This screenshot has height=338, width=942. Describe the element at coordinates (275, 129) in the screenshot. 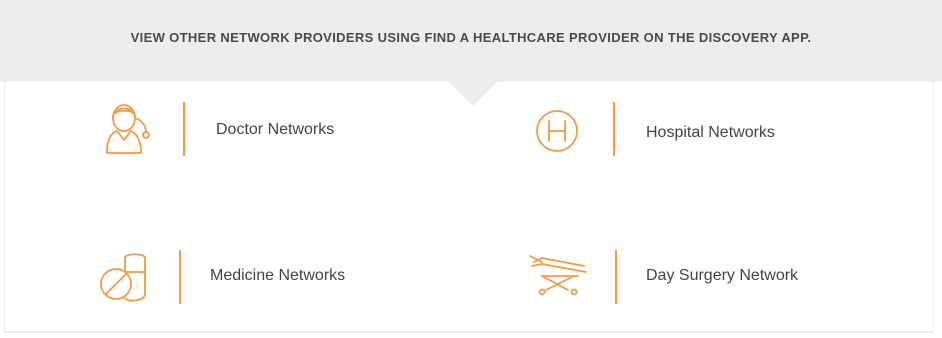

I see `doctor-networks-label: Doctor Networks` at that location.